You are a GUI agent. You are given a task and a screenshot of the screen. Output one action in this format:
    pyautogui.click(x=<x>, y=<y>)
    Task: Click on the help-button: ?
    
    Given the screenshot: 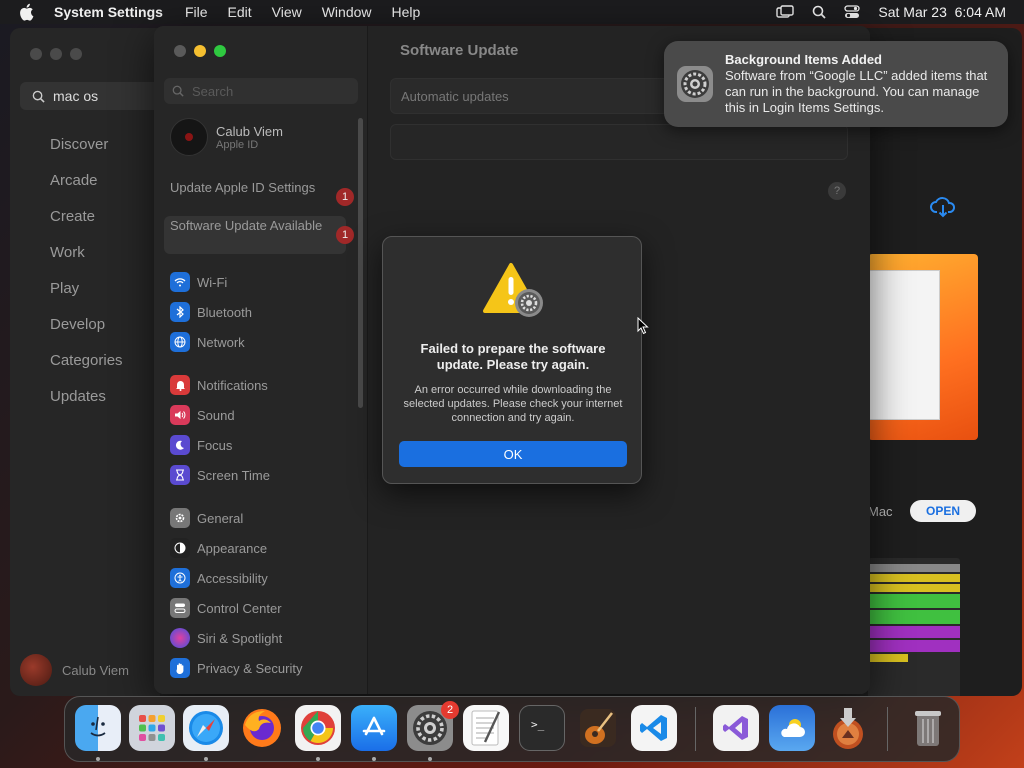 What is the action you would take?
    pyautogui.click(x=837, y=191)
    